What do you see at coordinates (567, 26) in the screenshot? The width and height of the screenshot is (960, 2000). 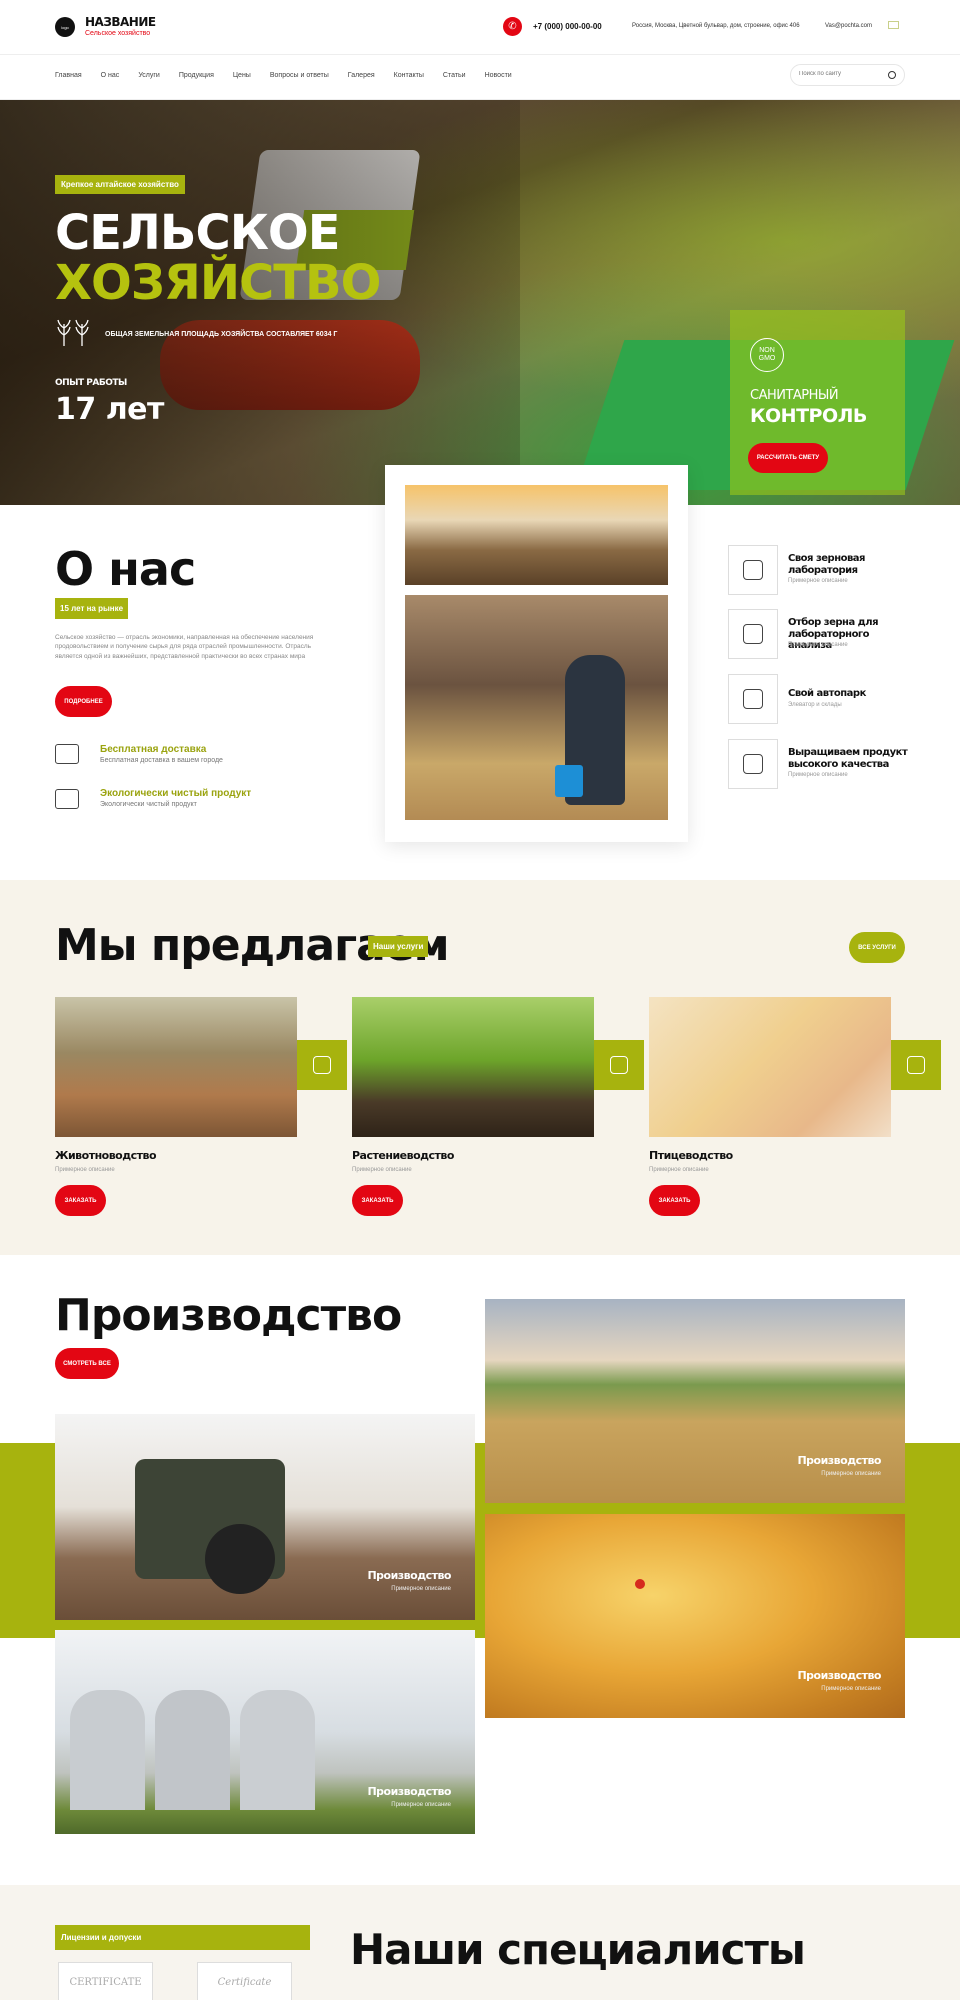 I see `phone-number: +7 (000) 000-00-00` at bounding box center [567, 26].